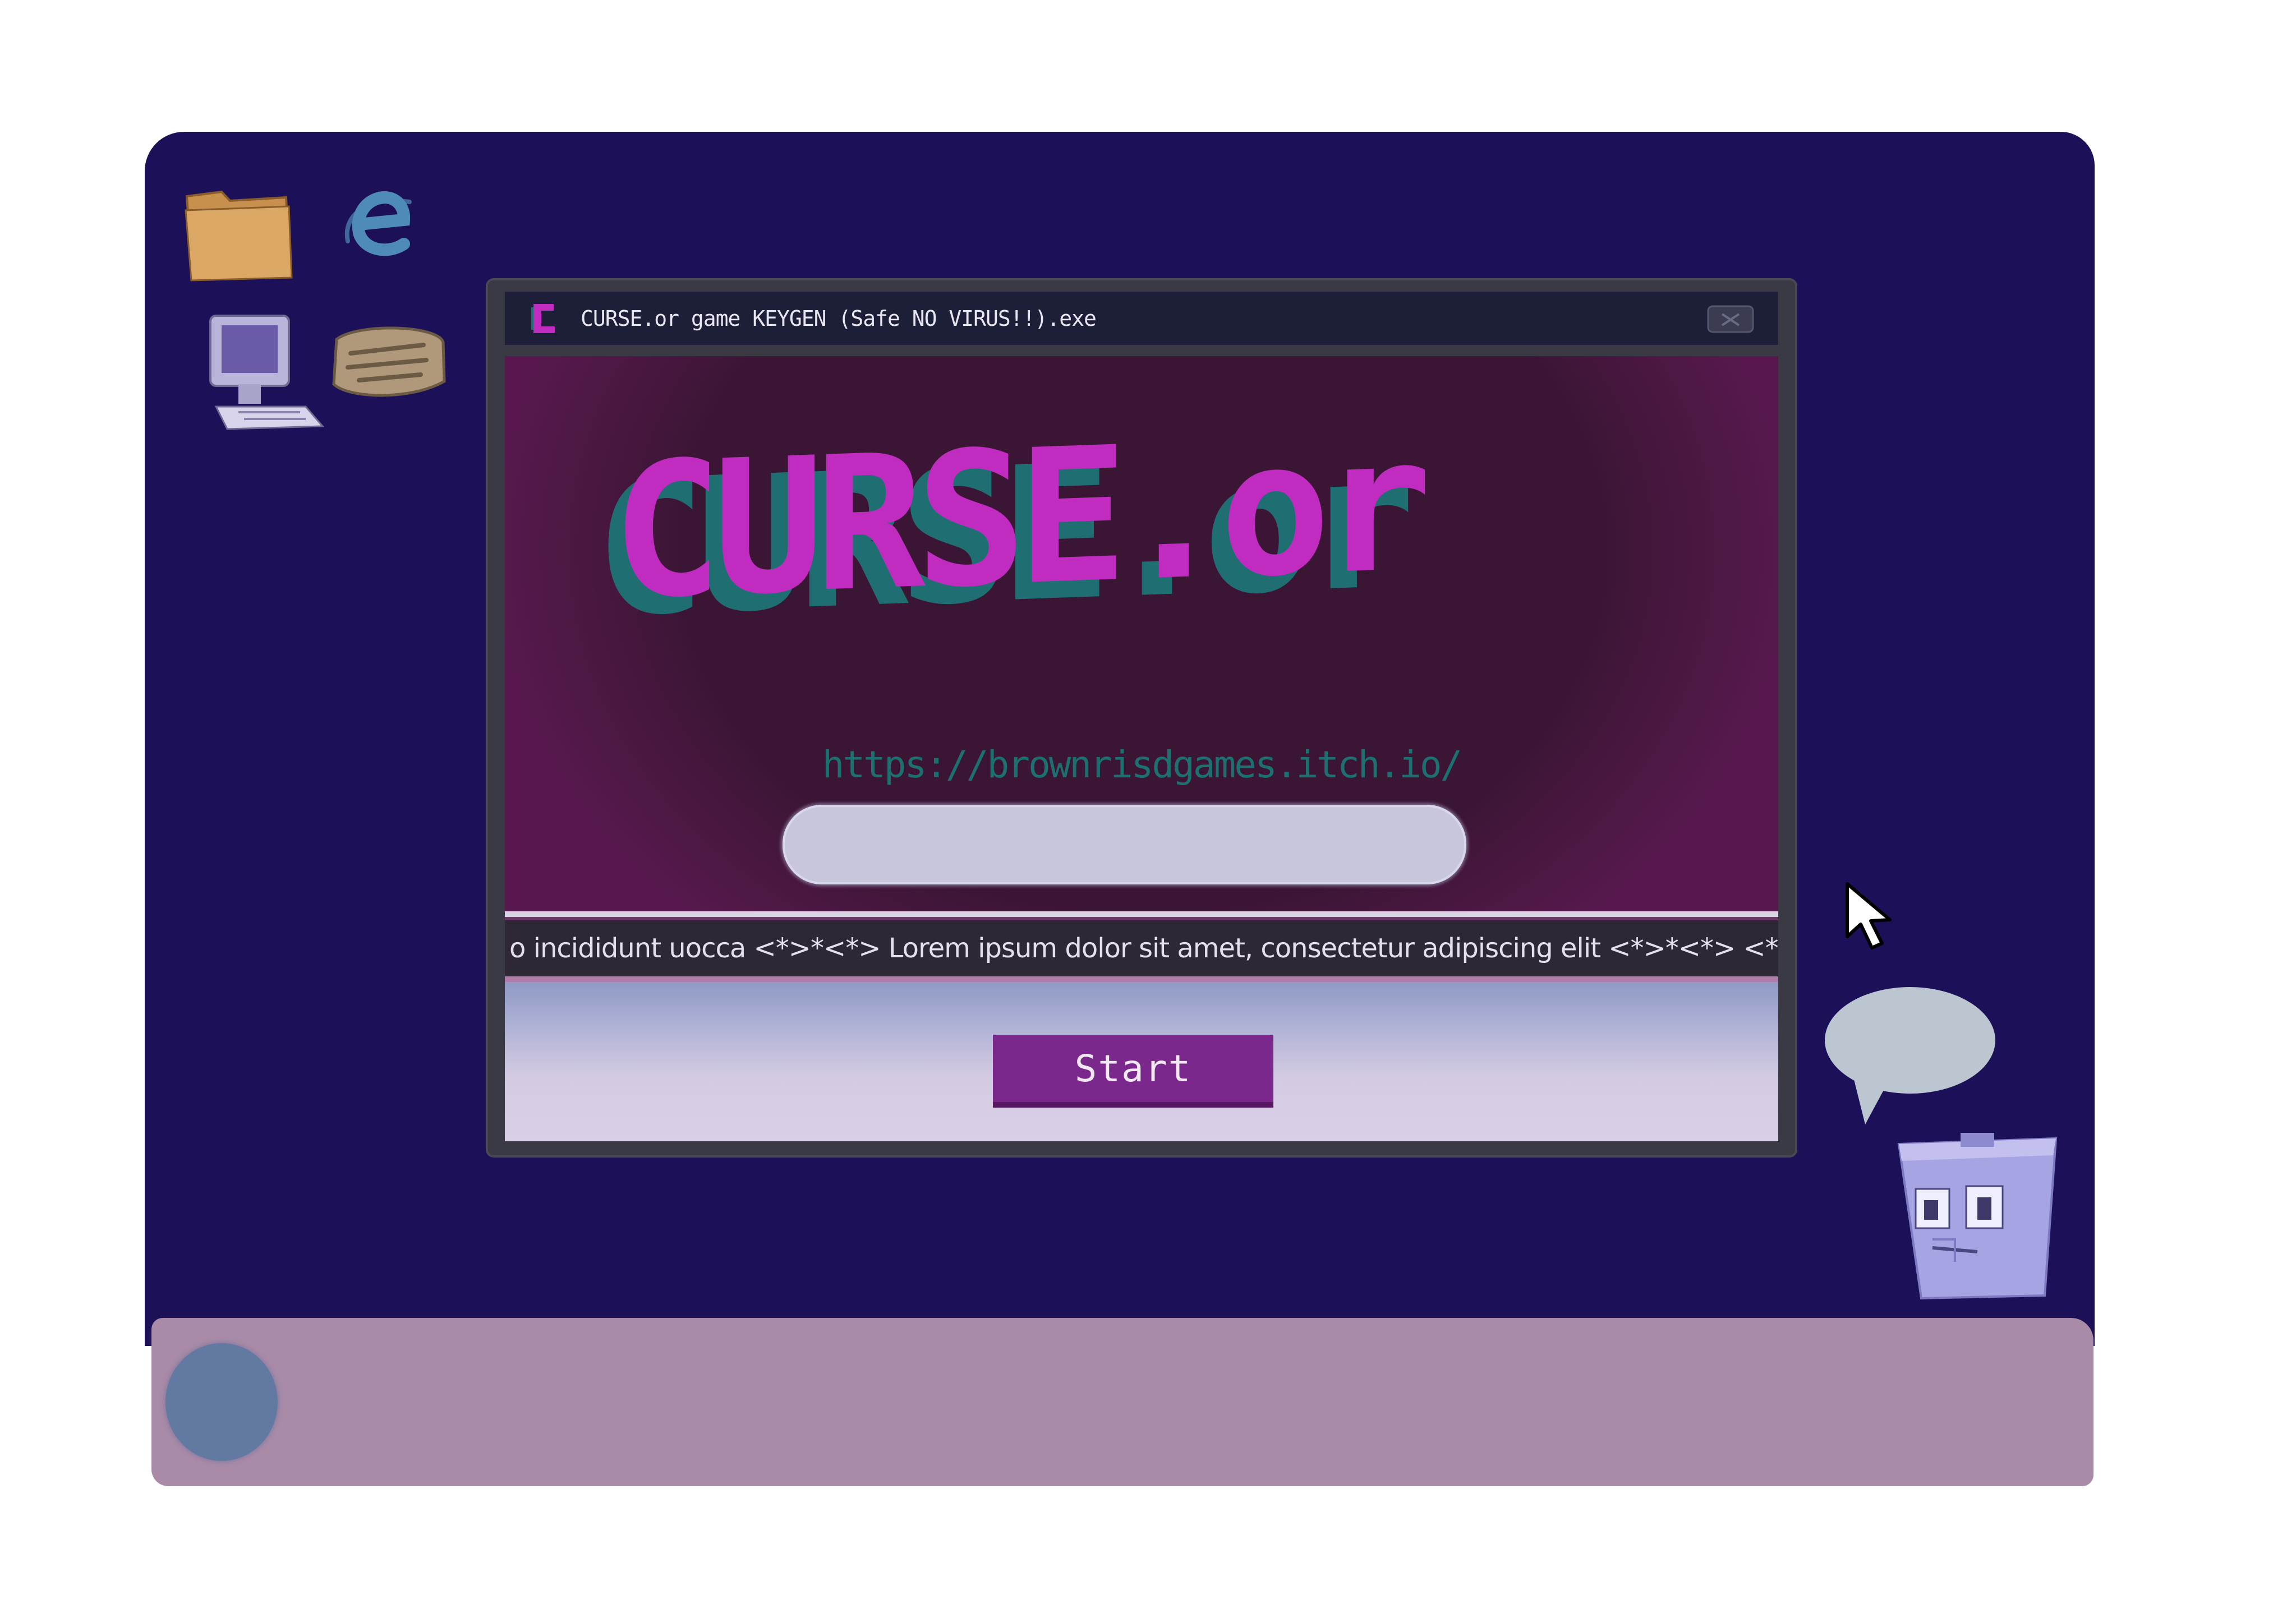 This screenshot has height=1623, width=2296. Describe the element at coordinates (1977, 1214) in the screenshot. I see `trash-can-icon` at that location.